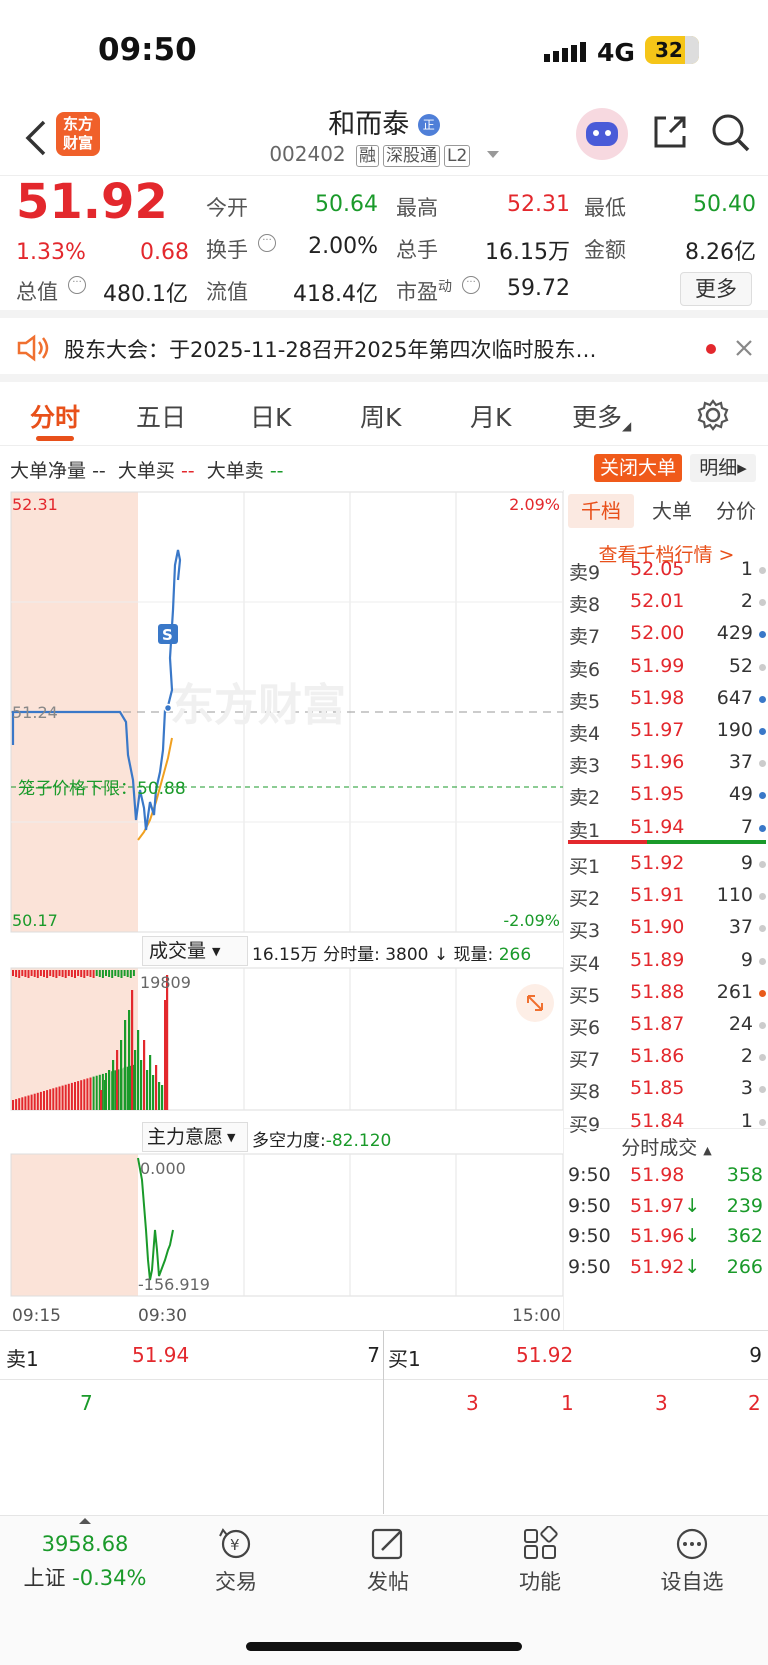 The width and height of the screenshot is (768, 1665). What do you see at coordinates (85, 1555) in the screenshot?
I see `index-widget: 3958.68 上证 -0.34%` at bounding box center [85, 1555].